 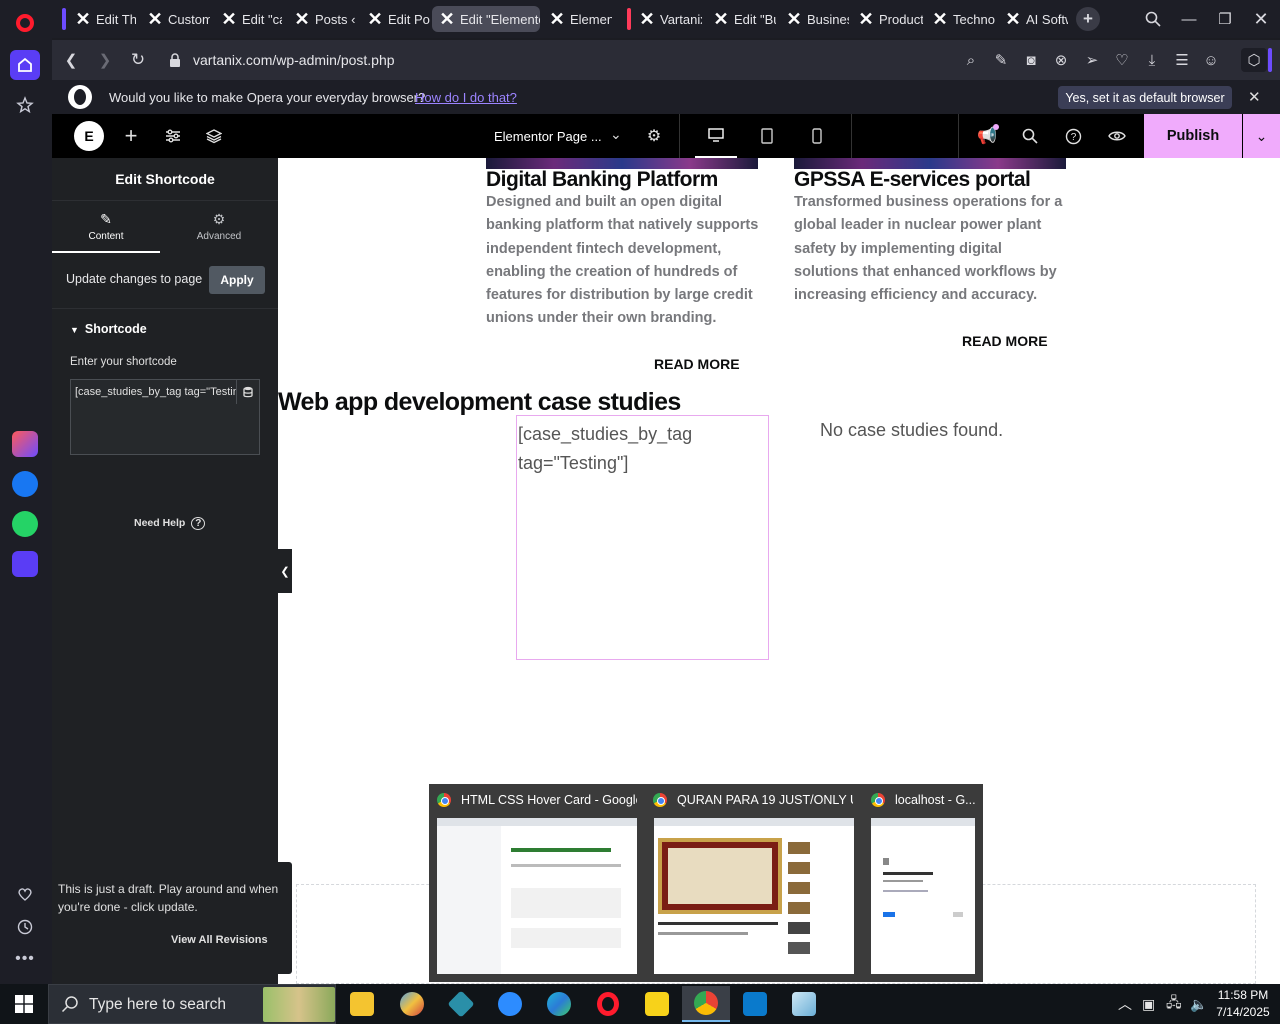 What do you see at coordinates (1152, 60) in the screenshot?
I see `download-icon: ⤓` at bounding box center [1152, 60].